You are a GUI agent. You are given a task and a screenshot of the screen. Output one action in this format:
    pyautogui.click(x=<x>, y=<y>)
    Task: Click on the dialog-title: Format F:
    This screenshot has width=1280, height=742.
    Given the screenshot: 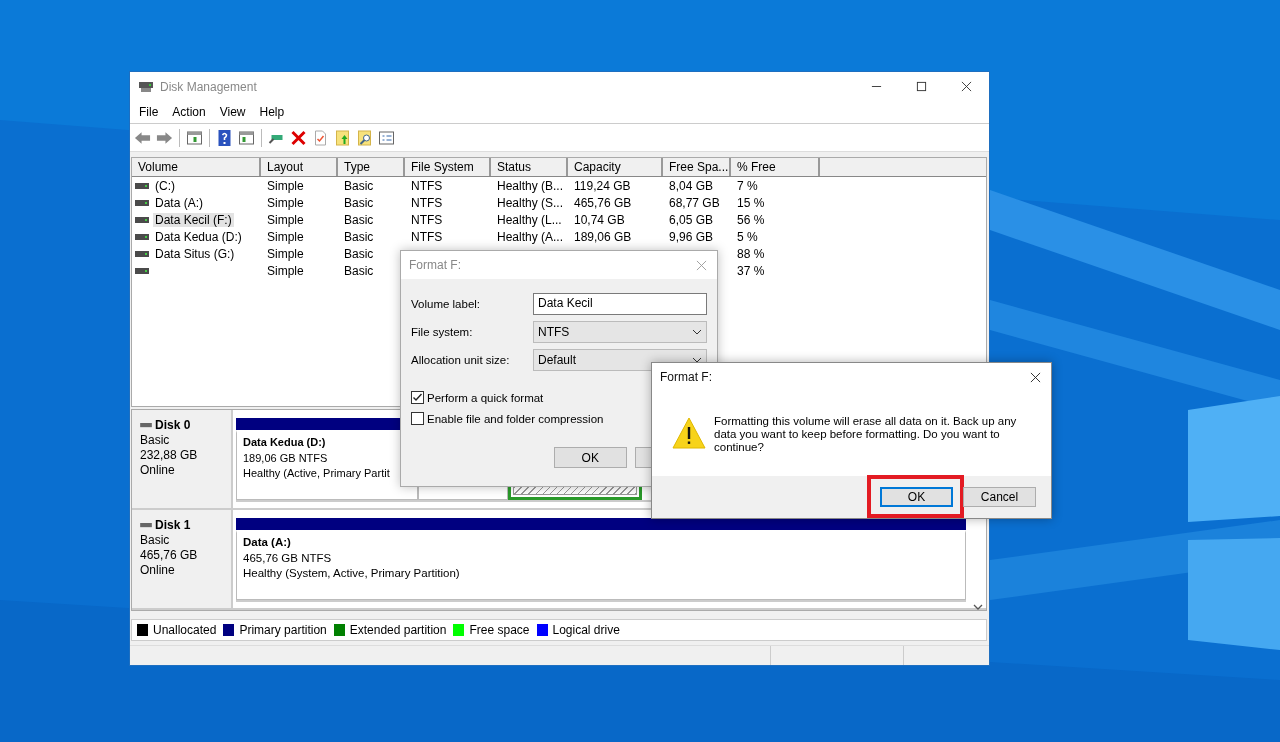 What is the action you would take?
    pyautogui.click(x=686, y=377)
    